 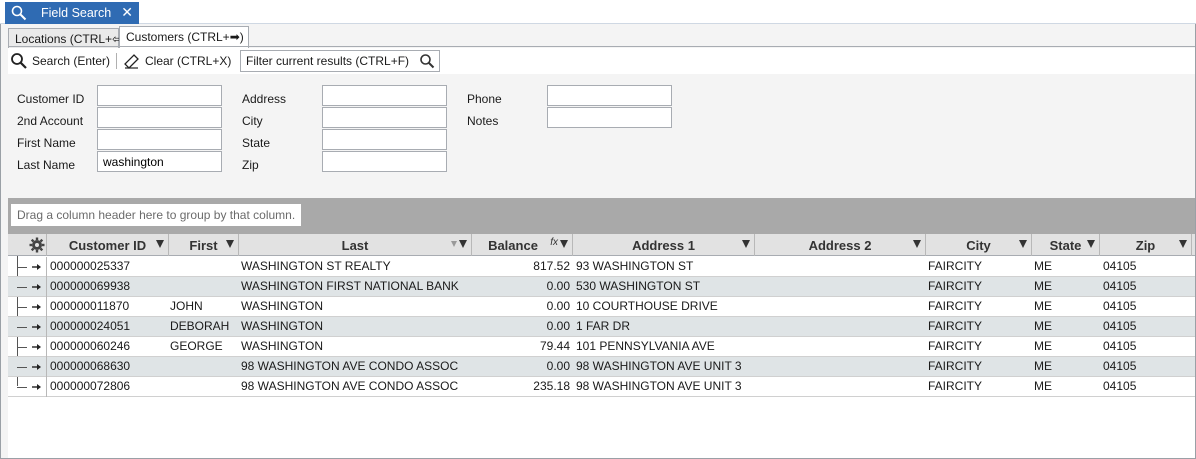 What do you see at coordinates (203, 327) in the screenshot?
I see `cell-first: DEBORAH` at bounding box center [203, 327].